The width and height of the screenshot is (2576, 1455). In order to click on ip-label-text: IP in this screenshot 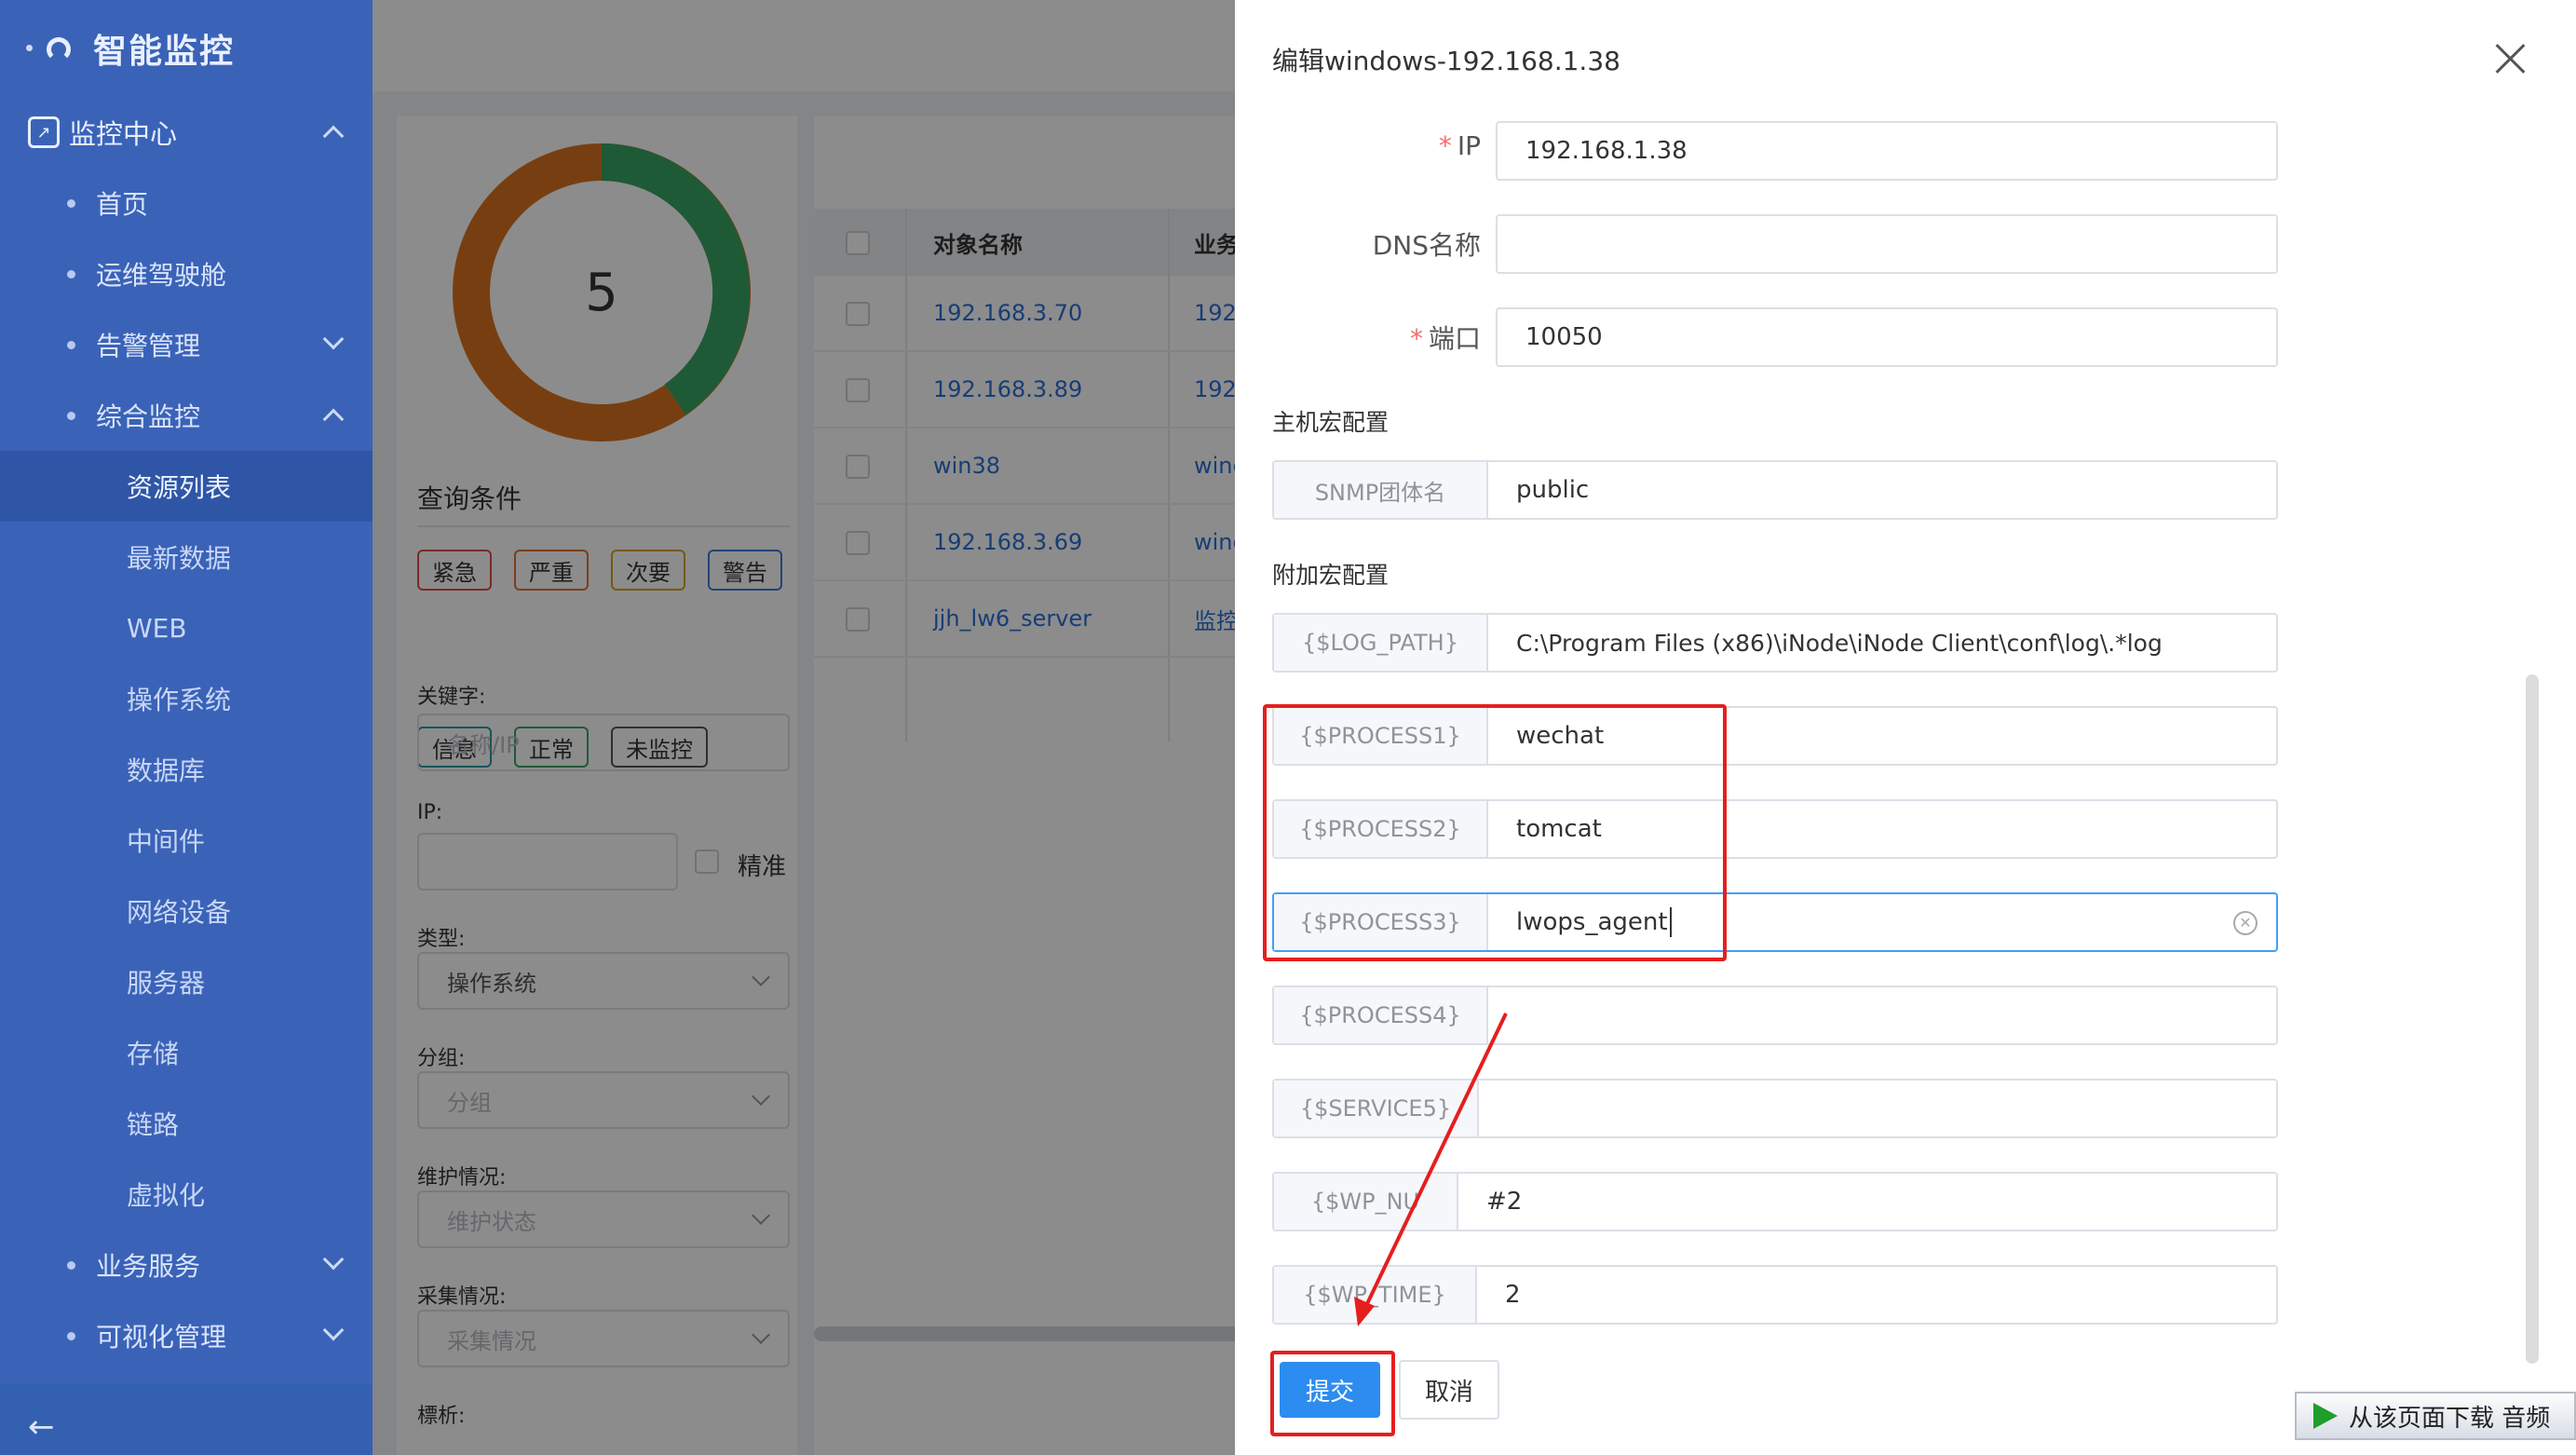, I will do `click(1469, 145)`.